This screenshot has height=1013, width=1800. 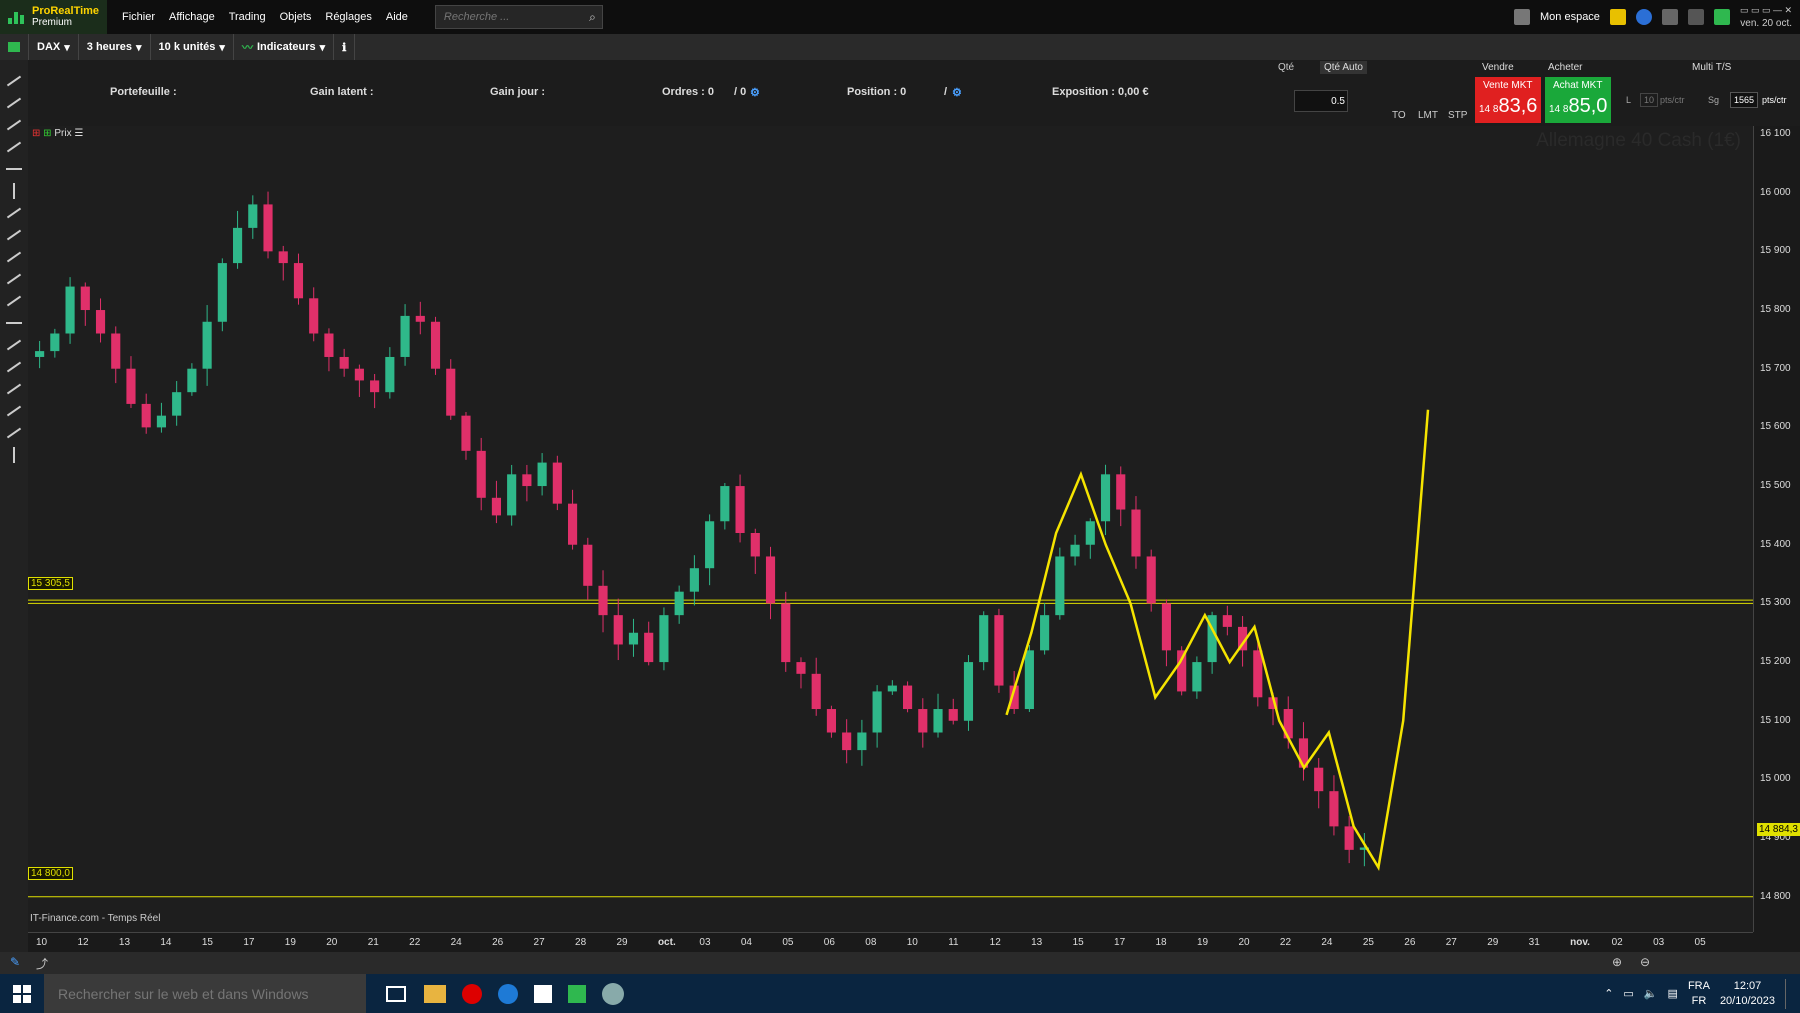 What do you see at coordinates (1457, 115) in the screenshot?
I see `stp-button: STP` at bounding box center [1457, 115].